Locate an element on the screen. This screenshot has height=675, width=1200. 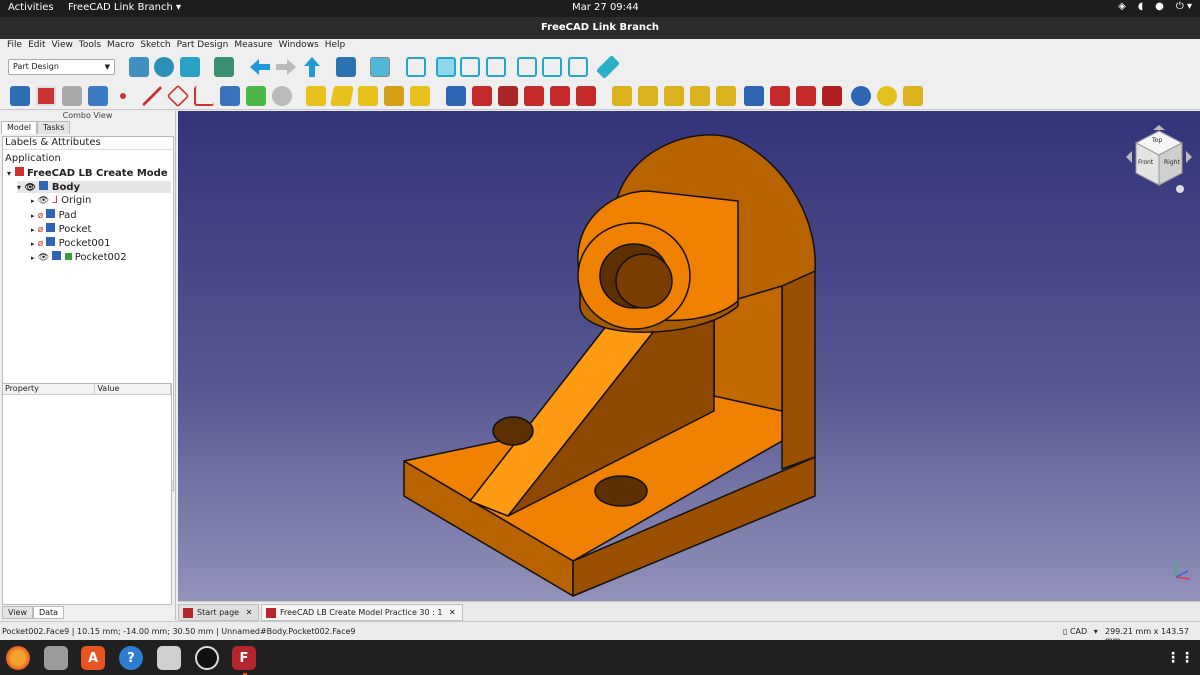
navigation-style: ▯ CAD ▾ is located at coordinates (1080, 631).